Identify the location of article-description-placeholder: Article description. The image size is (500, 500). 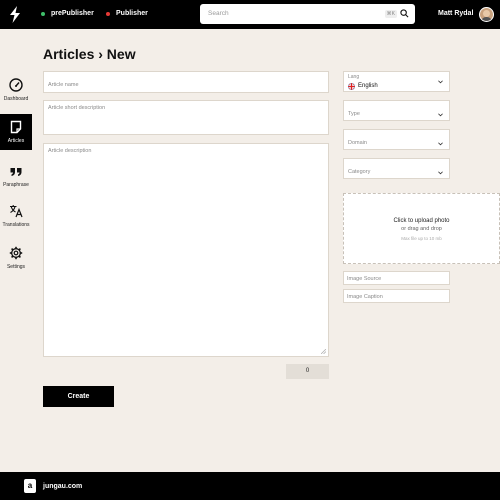
(70, 151).